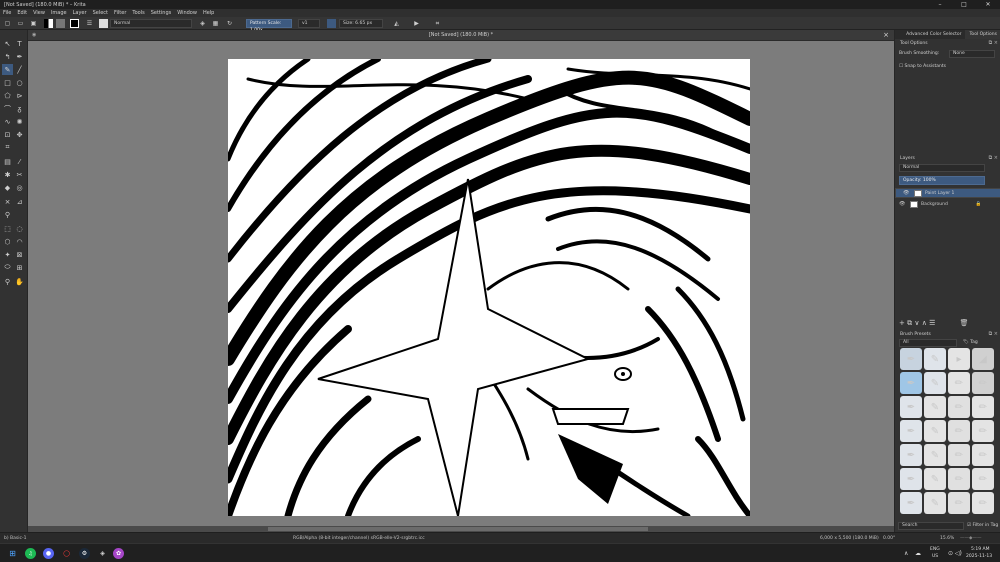  What do you see at coordinates (942, 168) in the screenshot?
I see `layer-blend-mode-select: Normal` at bounding box center [942, 168].